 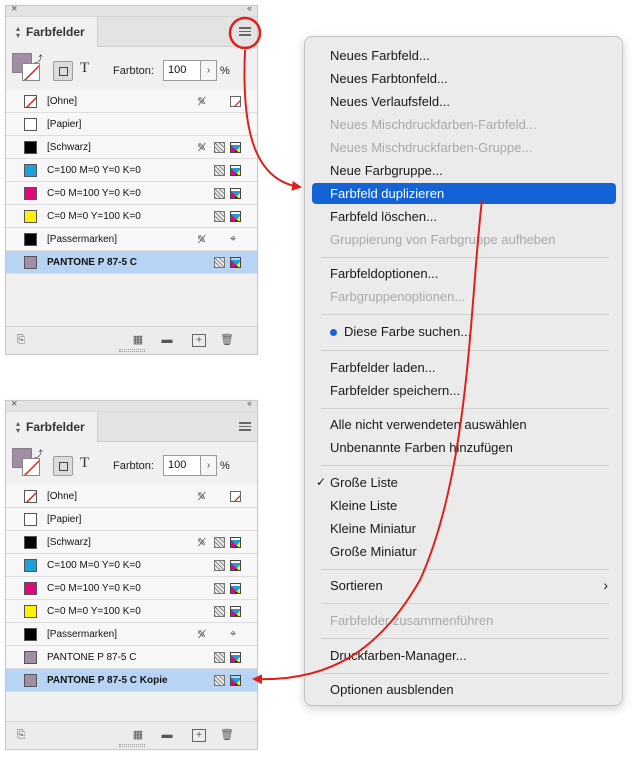 I want to click on menu-item-gruppierung-aufheben: Gruppierung von Farbgruppe aufheben, so click(x=443, y=239).